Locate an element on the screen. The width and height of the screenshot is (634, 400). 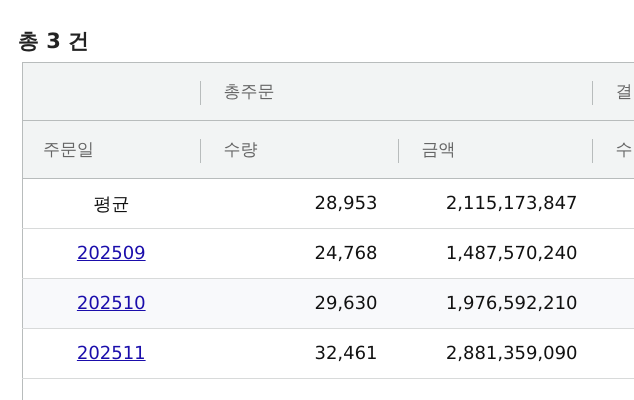
date-link: 202510 is located at coordinates (111, 303).